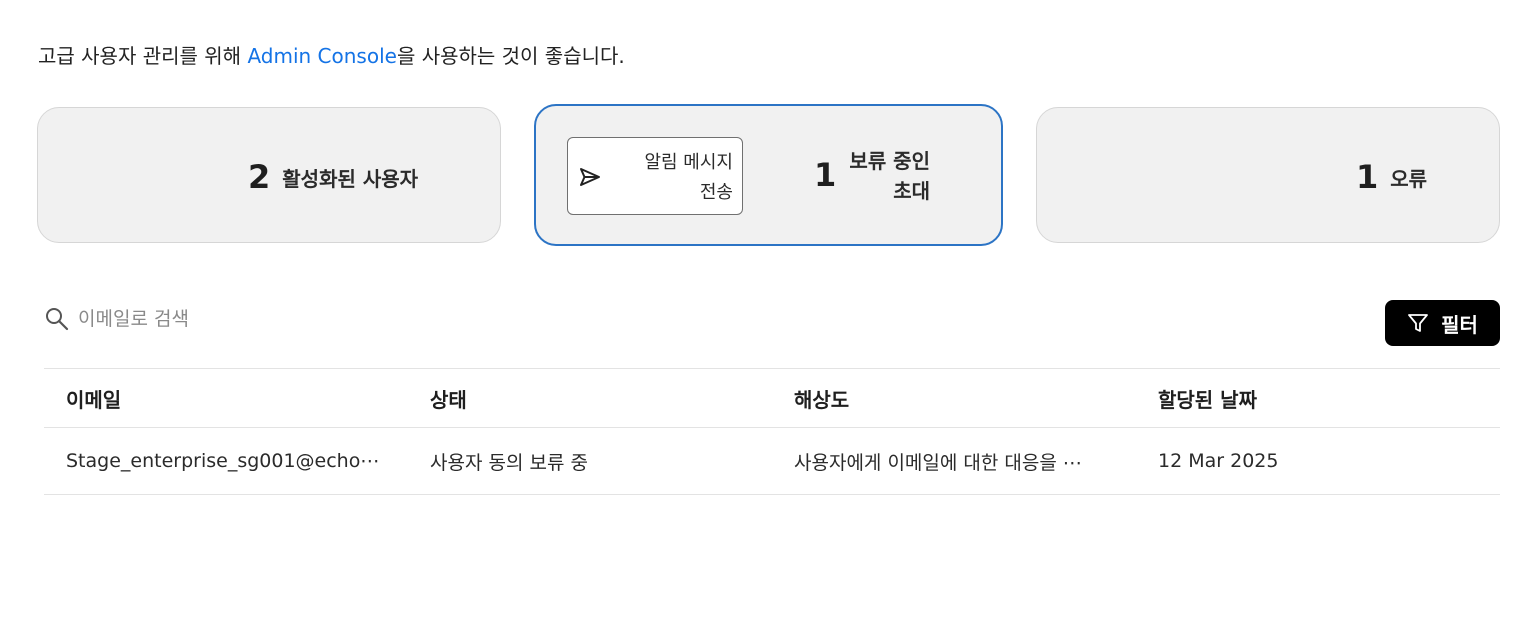 The image size is (1539, 623). Describe the element at coordinates (825, 175) in the screenshot. I see `pending-invites-count: 1` at that location.